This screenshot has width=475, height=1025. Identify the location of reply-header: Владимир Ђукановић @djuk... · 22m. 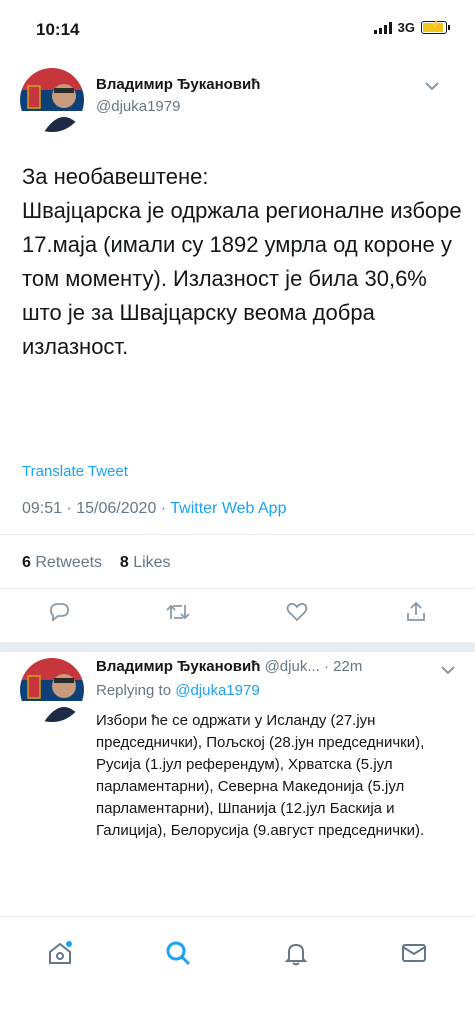
(229, 666).